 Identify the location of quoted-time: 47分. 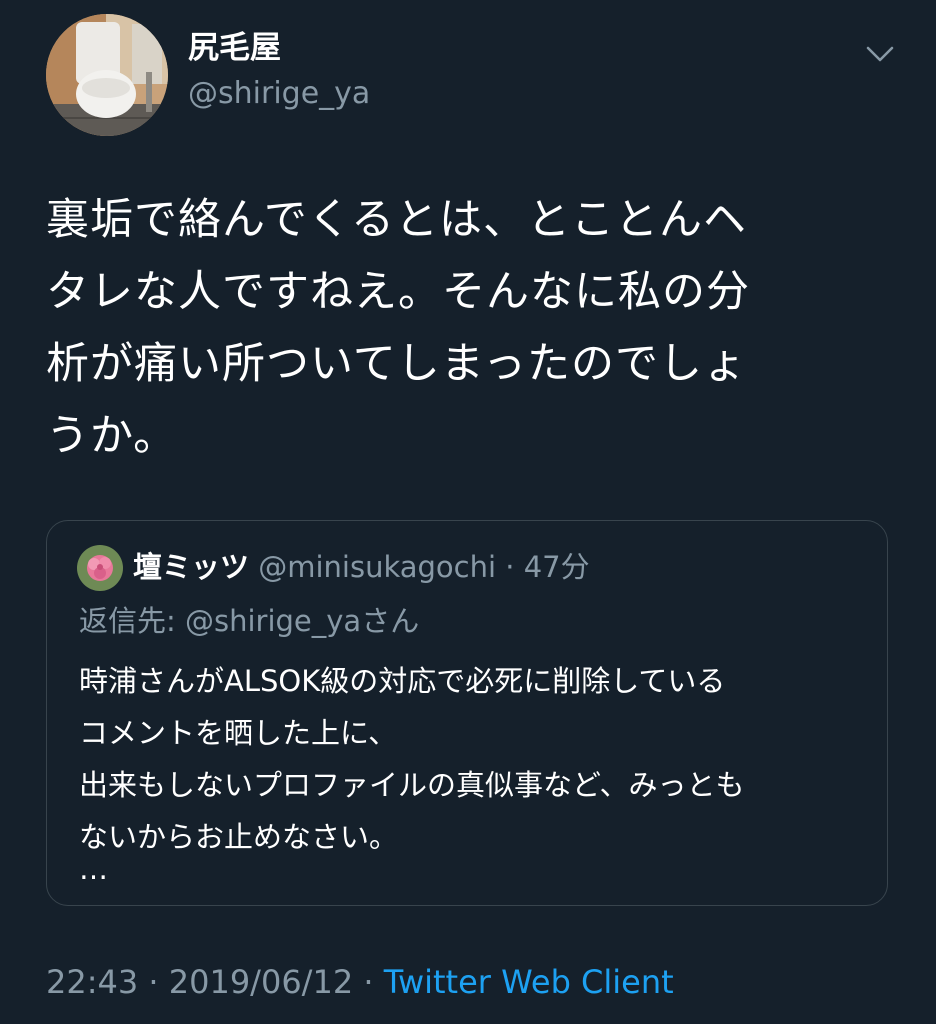
(556, 567).